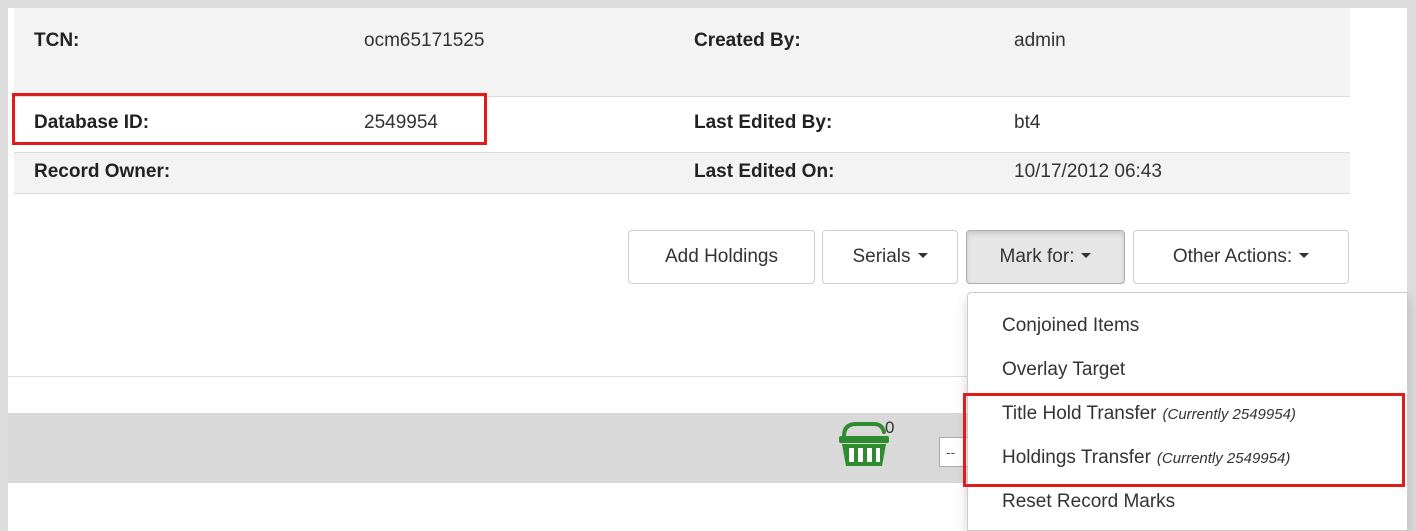 This screenshot has width=1416, height=531. I want to click on mark-for-dropdown-button: Mark for:, so click(1045, 257).